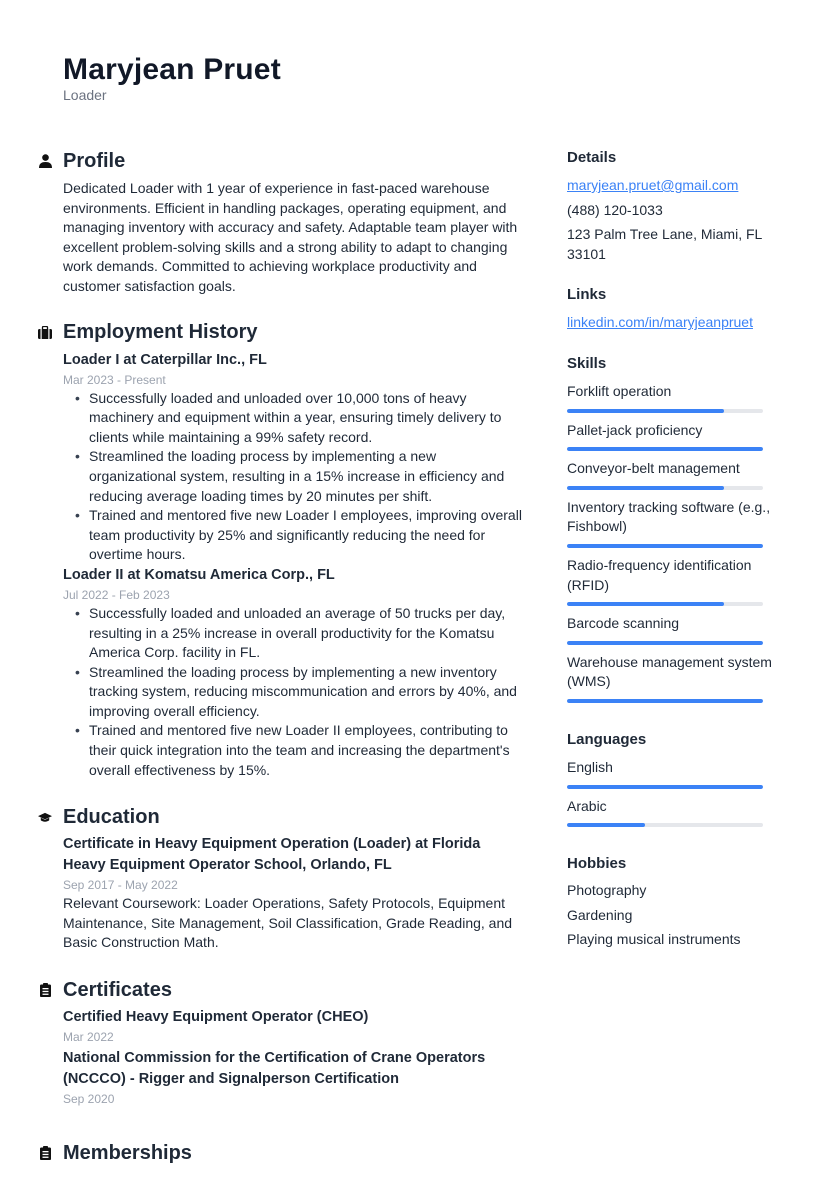 The width and height of the screenshot is (833, 1178). I want to click on skills-heading: Skills, so click(587, 363).